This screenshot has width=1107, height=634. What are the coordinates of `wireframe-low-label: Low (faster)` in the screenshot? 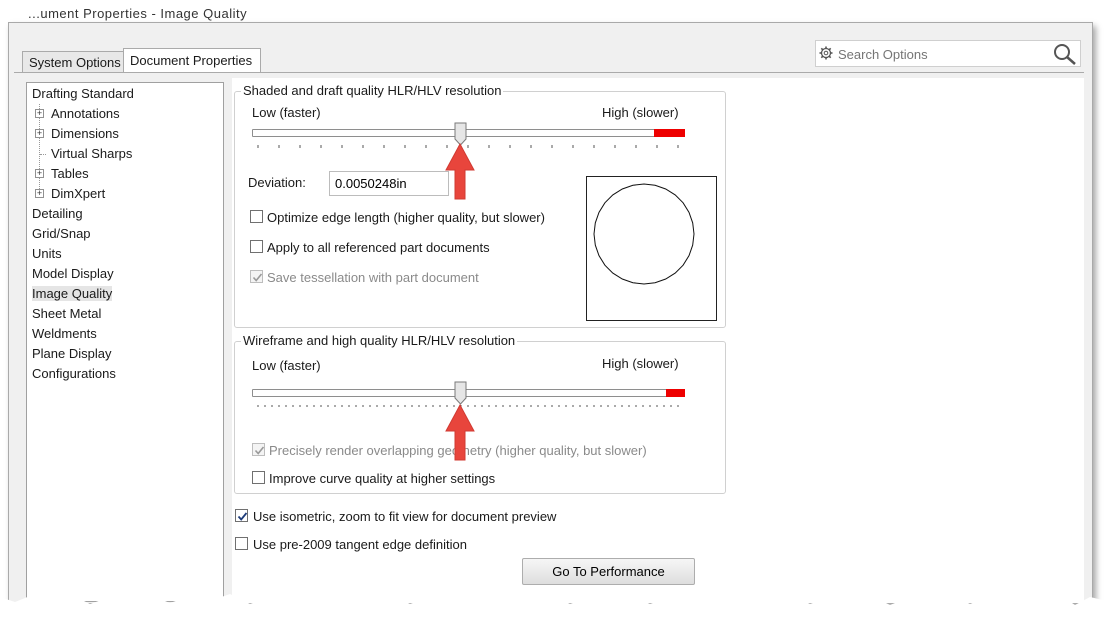 It's located at (286, 365).